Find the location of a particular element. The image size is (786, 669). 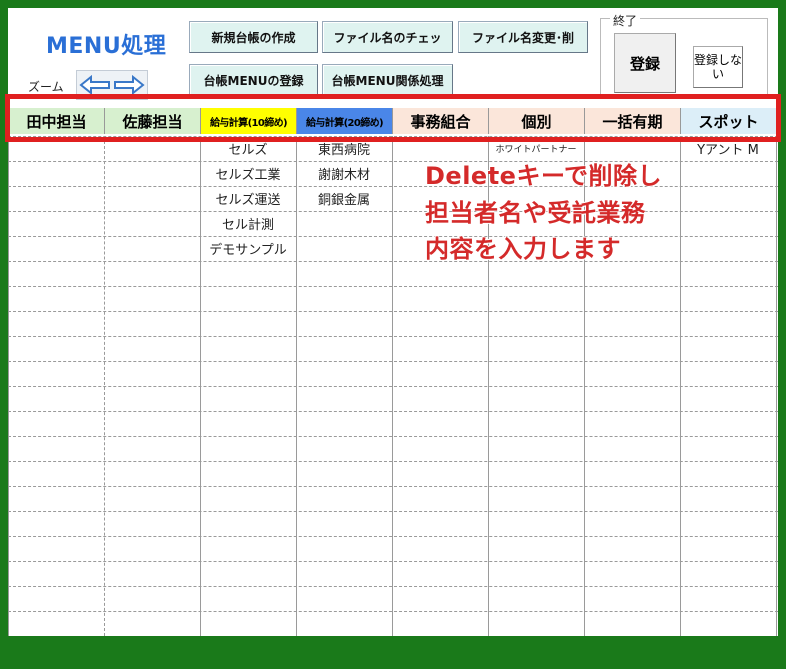

column-header-spot: スポット is located at coordinates (729, 121).